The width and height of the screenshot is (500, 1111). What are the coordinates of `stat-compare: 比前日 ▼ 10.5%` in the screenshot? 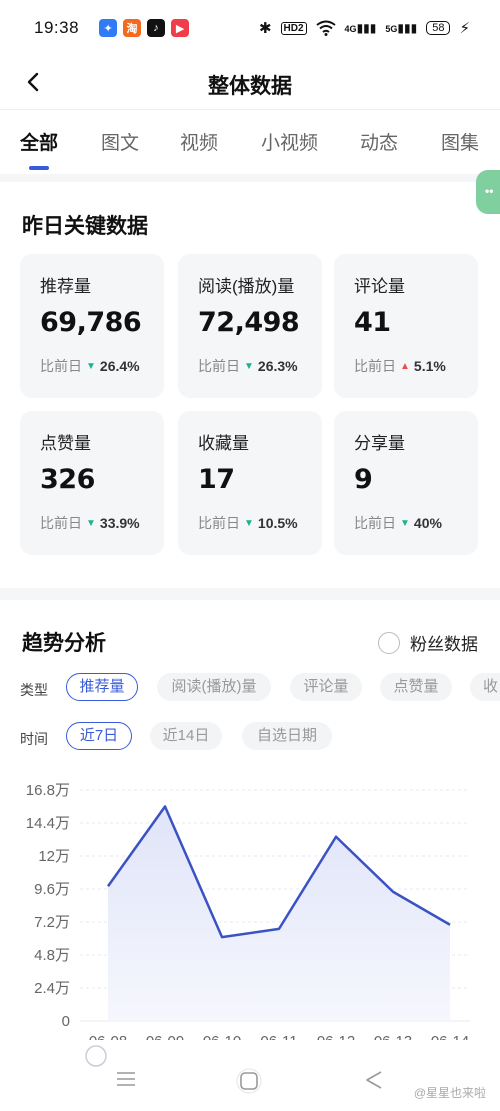 It's located at (248, 523).